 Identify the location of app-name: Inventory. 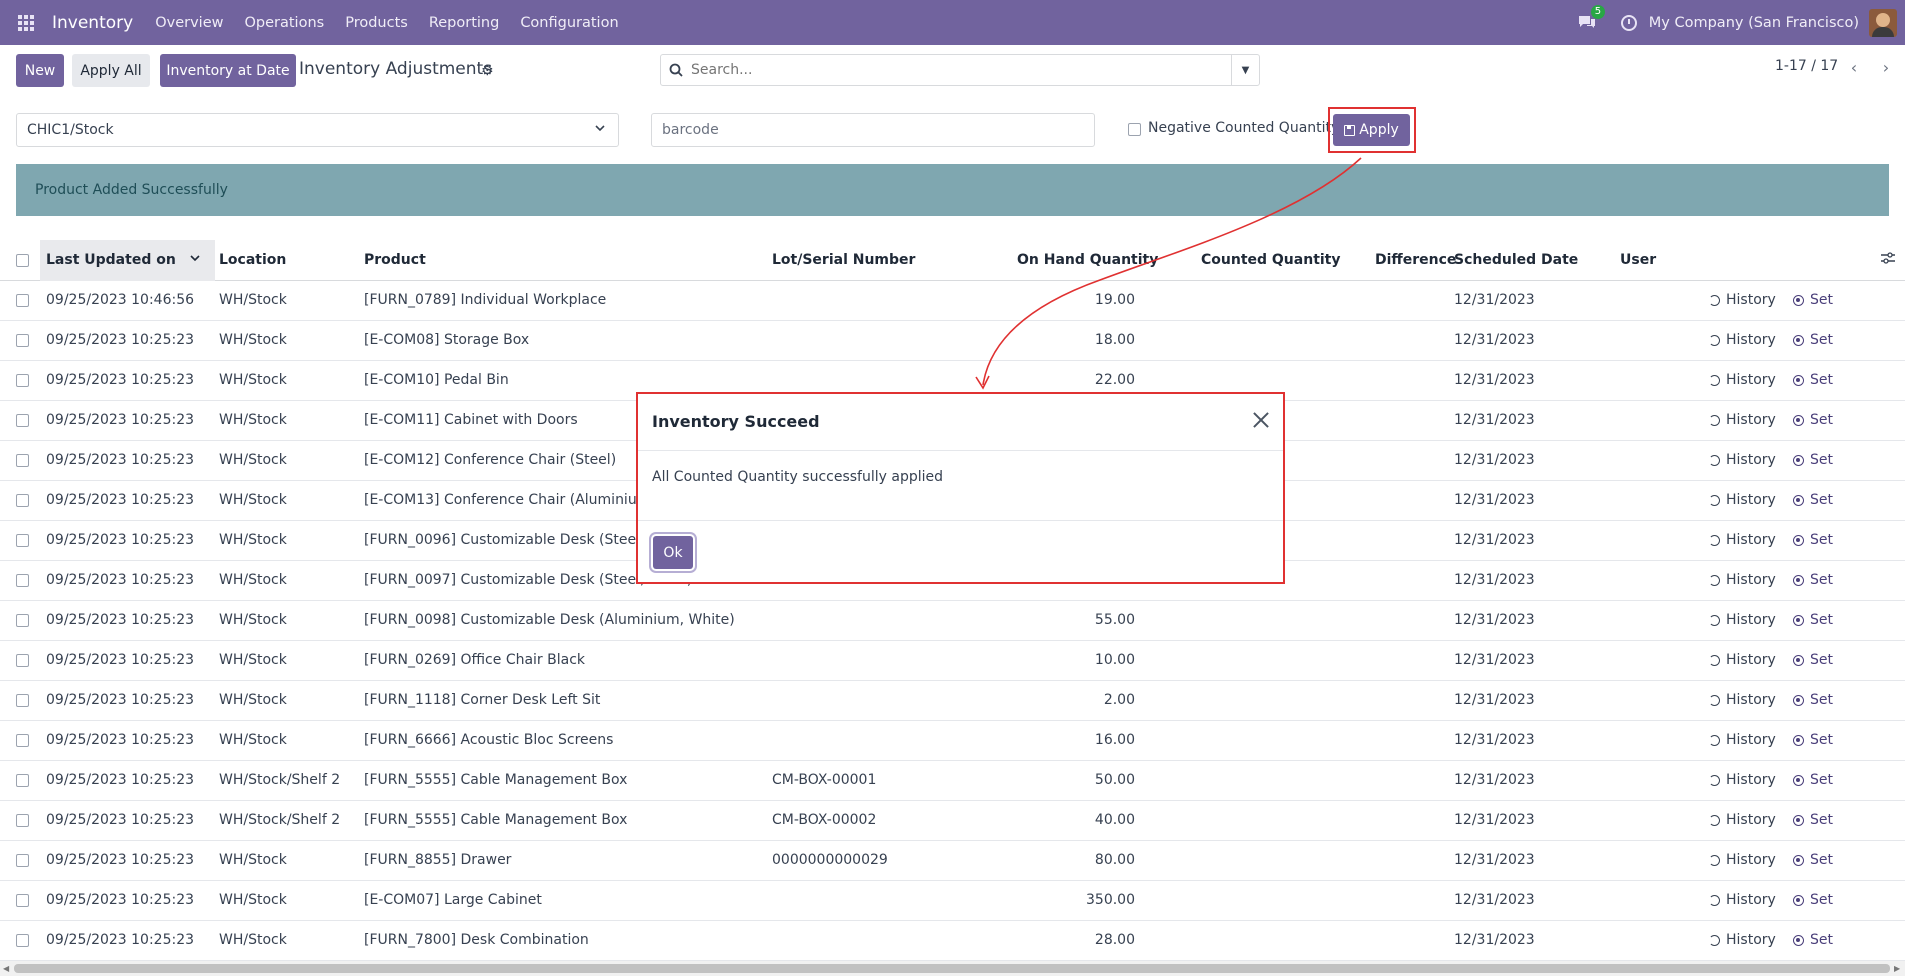
(92, 23).